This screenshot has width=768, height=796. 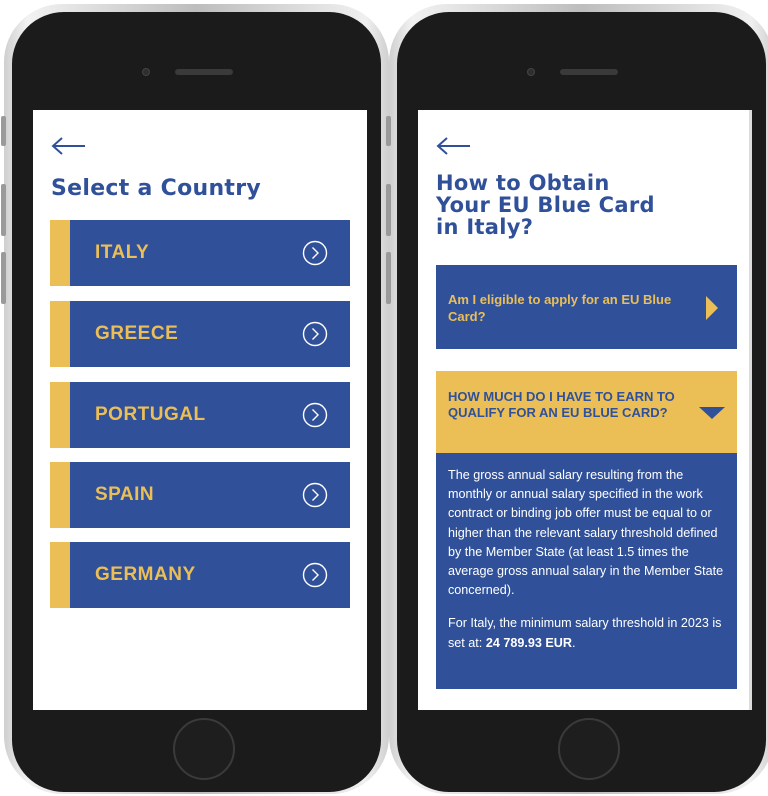 What do you see at coordinates (573, 642) in the screenshot?
I see `threshold-suffix: .` at bounding box center [573, 642].